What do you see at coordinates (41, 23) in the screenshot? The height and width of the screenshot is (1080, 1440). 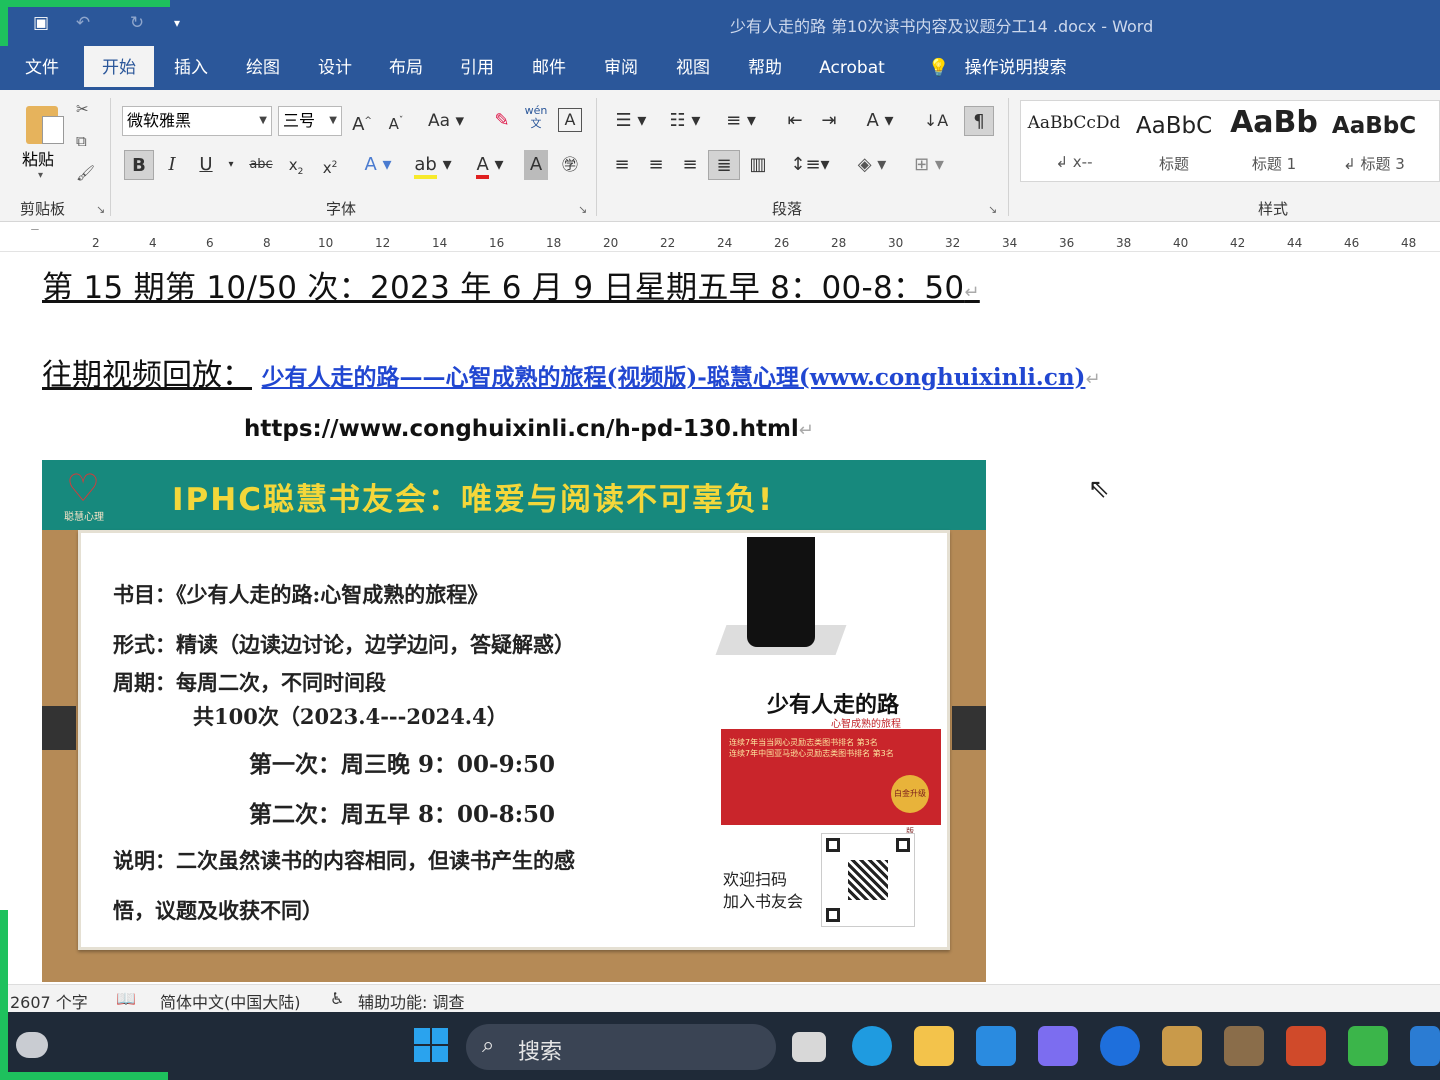 I see `save-icon: ▣` at bounding box center [41, 23].